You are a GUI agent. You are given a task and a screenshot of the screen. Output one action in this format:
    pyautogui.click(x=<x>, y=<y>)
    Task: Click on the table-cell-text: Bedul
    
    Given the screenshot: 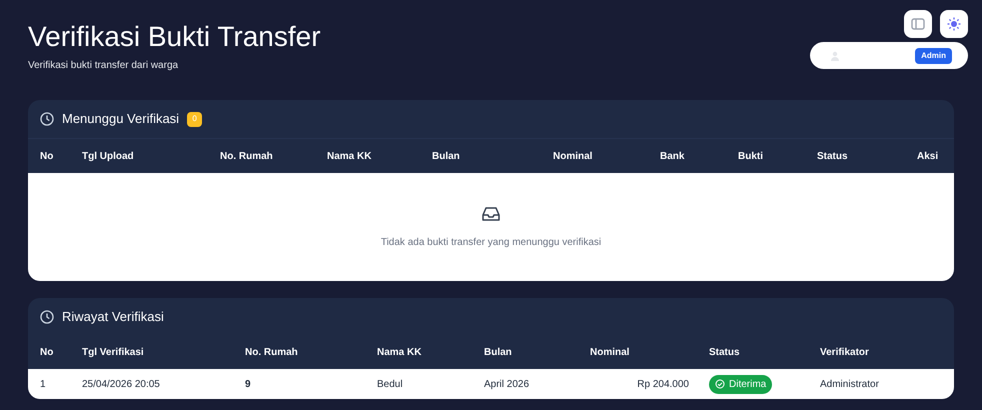 What is the action you would take?
    pyautogui.click(x=390, y=385)
    